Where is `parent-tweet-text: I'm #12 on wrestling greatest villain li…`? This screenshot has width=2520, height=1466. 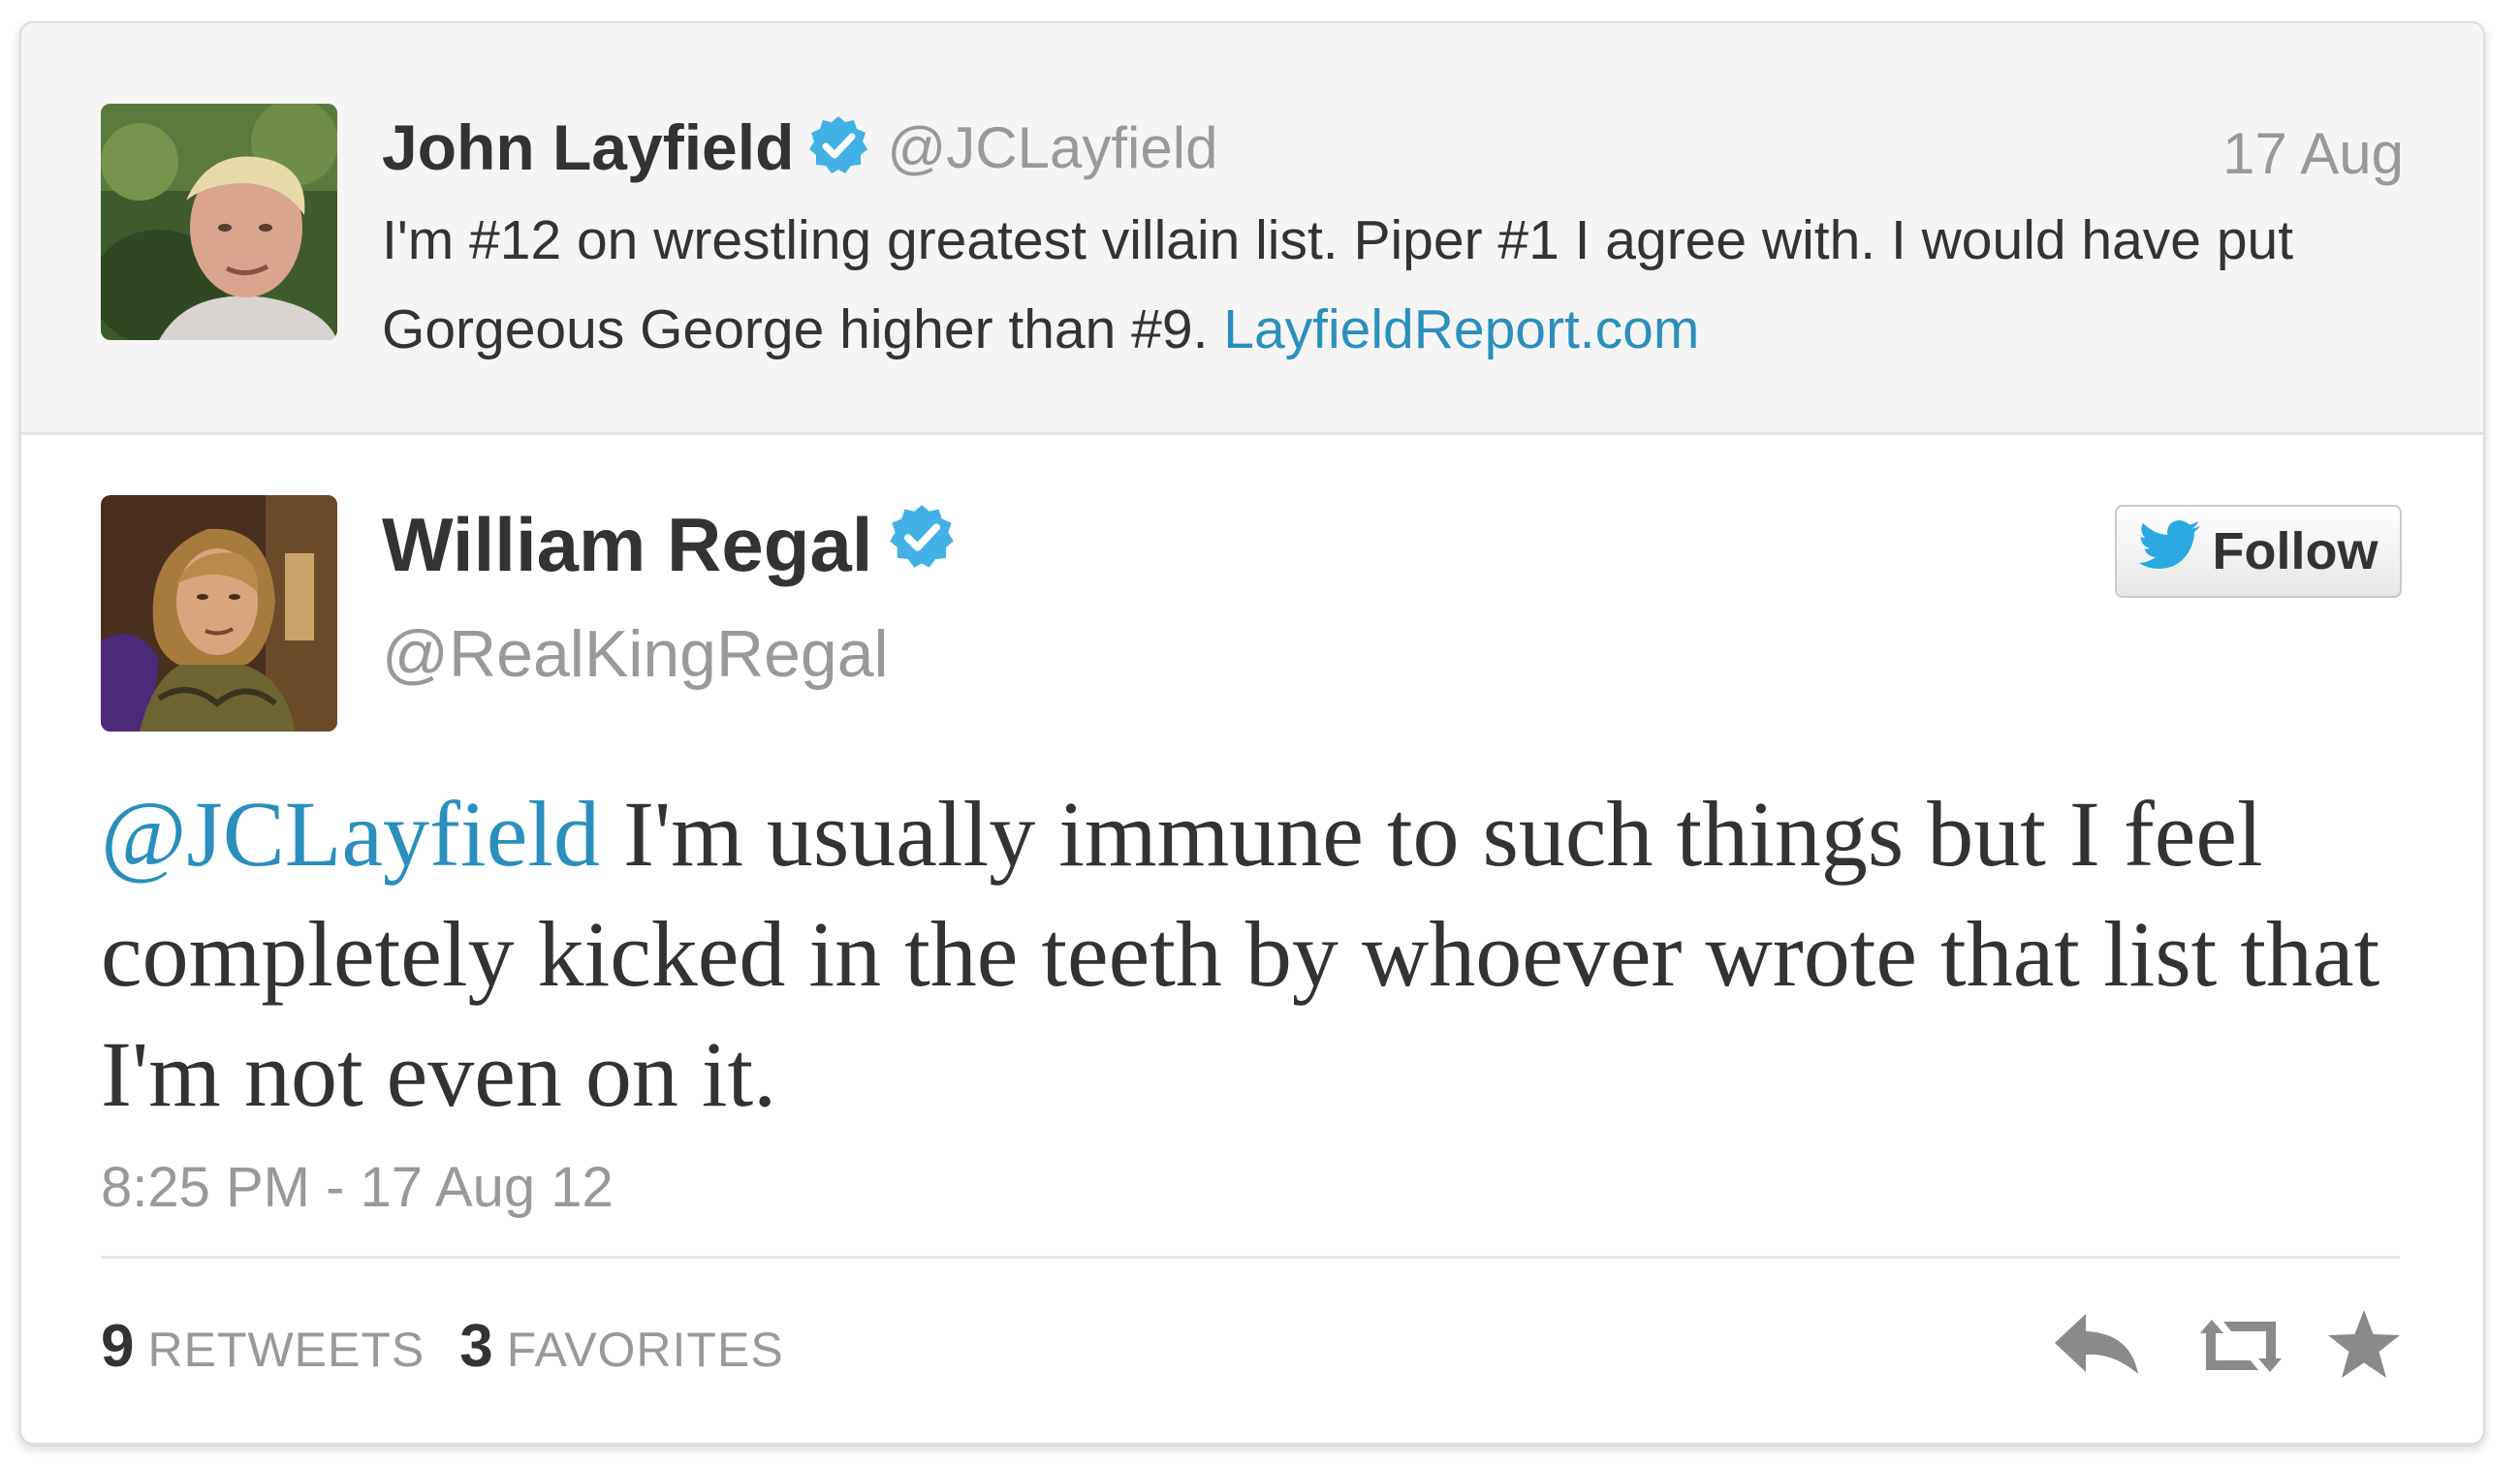
parent-tweet-text: I'm #12 on wrestling greatest villain li… is located at coordinates (1395, 285).